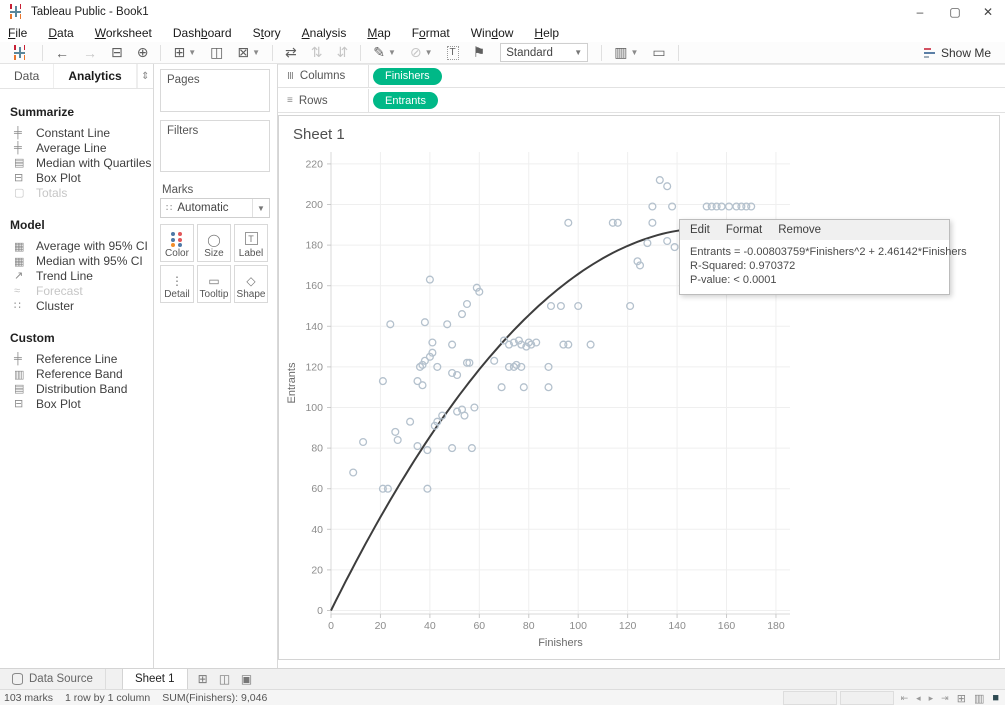 Image resolution: width=1005 pixels, height=705 pixels. What do you see at coordinates (453, 53) in the screenshot?
I see `show-mark-labels-button: T` at bounding box center [453, 53].